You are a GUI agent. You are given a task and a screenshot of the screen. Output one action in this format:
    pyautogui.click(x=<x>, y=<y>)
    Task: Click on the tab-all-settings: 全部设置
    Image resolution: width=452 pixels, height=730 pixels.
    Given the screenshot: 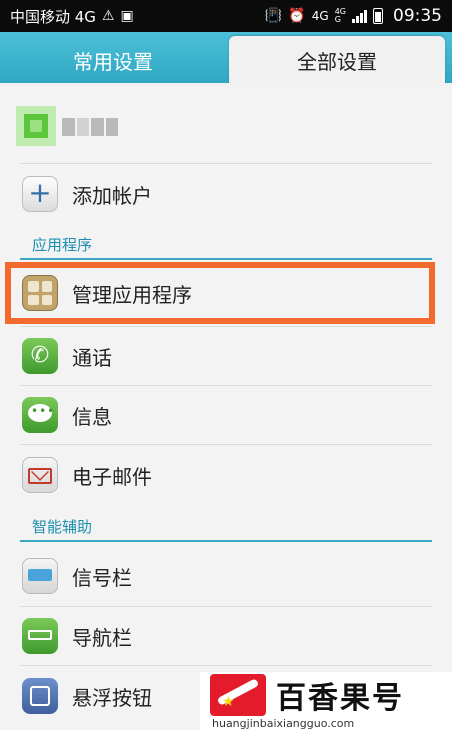 What is the action you would take?
    pyautogui.click(x=337, y=60)
    